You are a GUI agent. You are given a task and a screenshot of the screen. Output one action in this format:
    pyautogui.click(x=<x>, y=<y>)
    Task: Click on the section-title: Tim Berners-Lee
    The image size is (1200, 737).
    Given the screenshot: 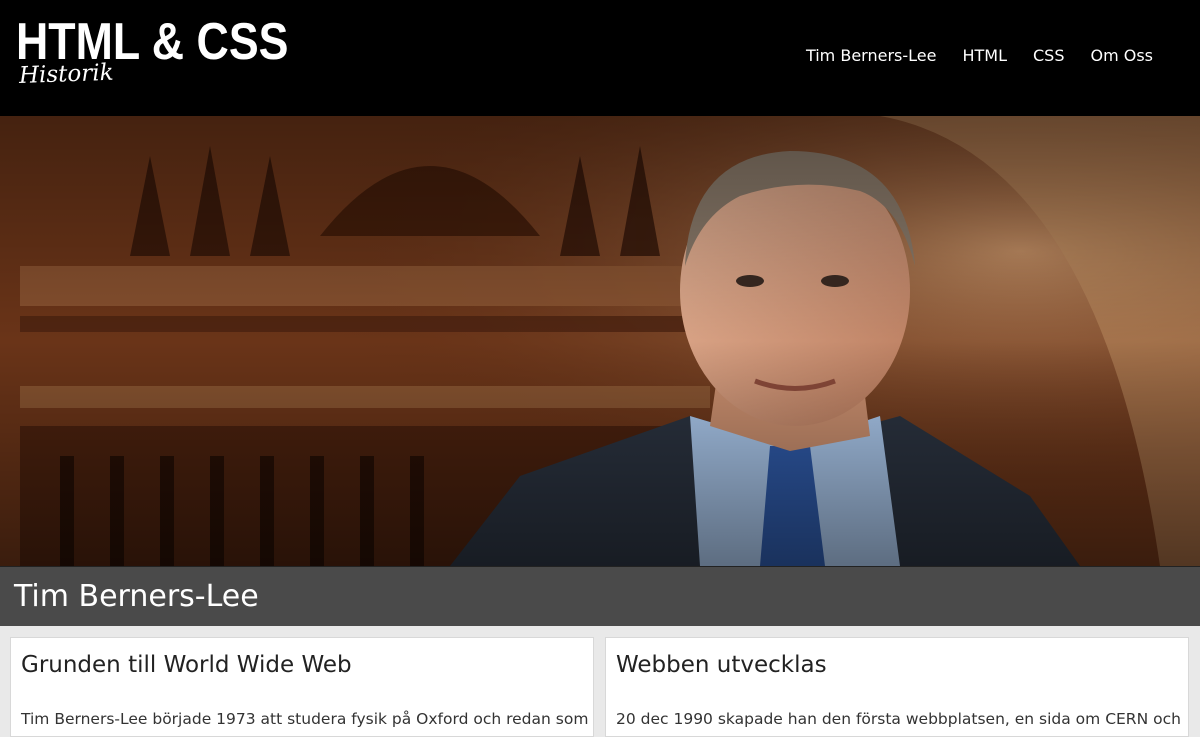 What is the action you would take?
    pyautogui.click(x=136, y=596)
    